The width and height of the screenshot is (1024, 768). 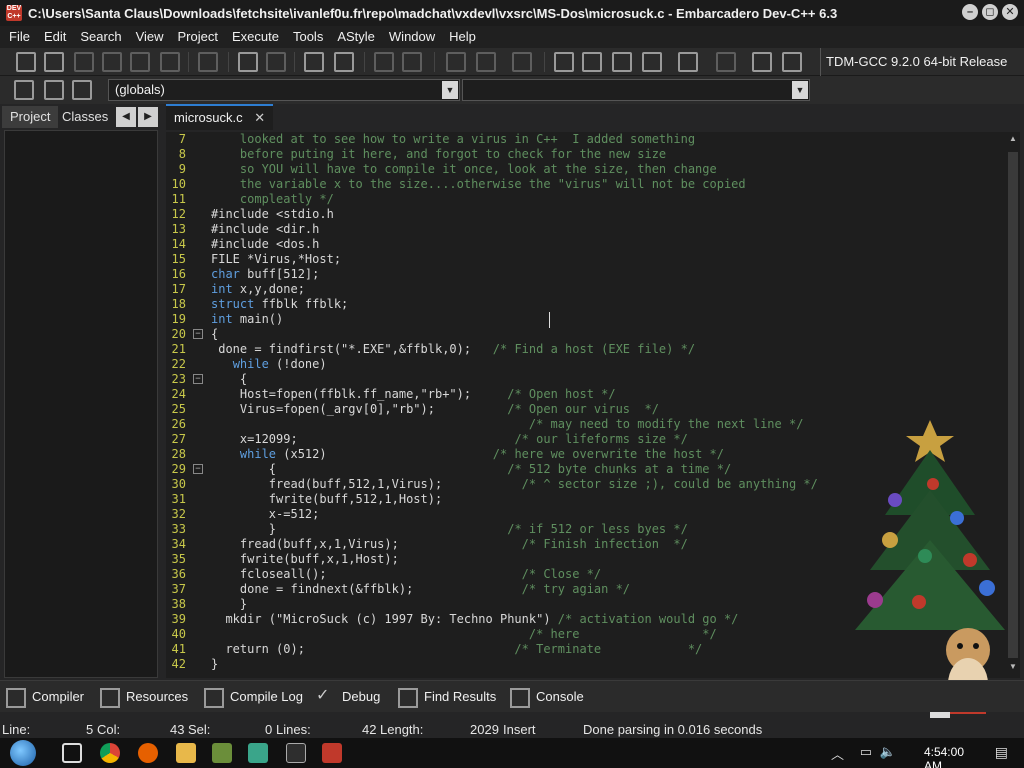 I want to click on tab-compile-log: Compile Log, so click(x=253, y=697).